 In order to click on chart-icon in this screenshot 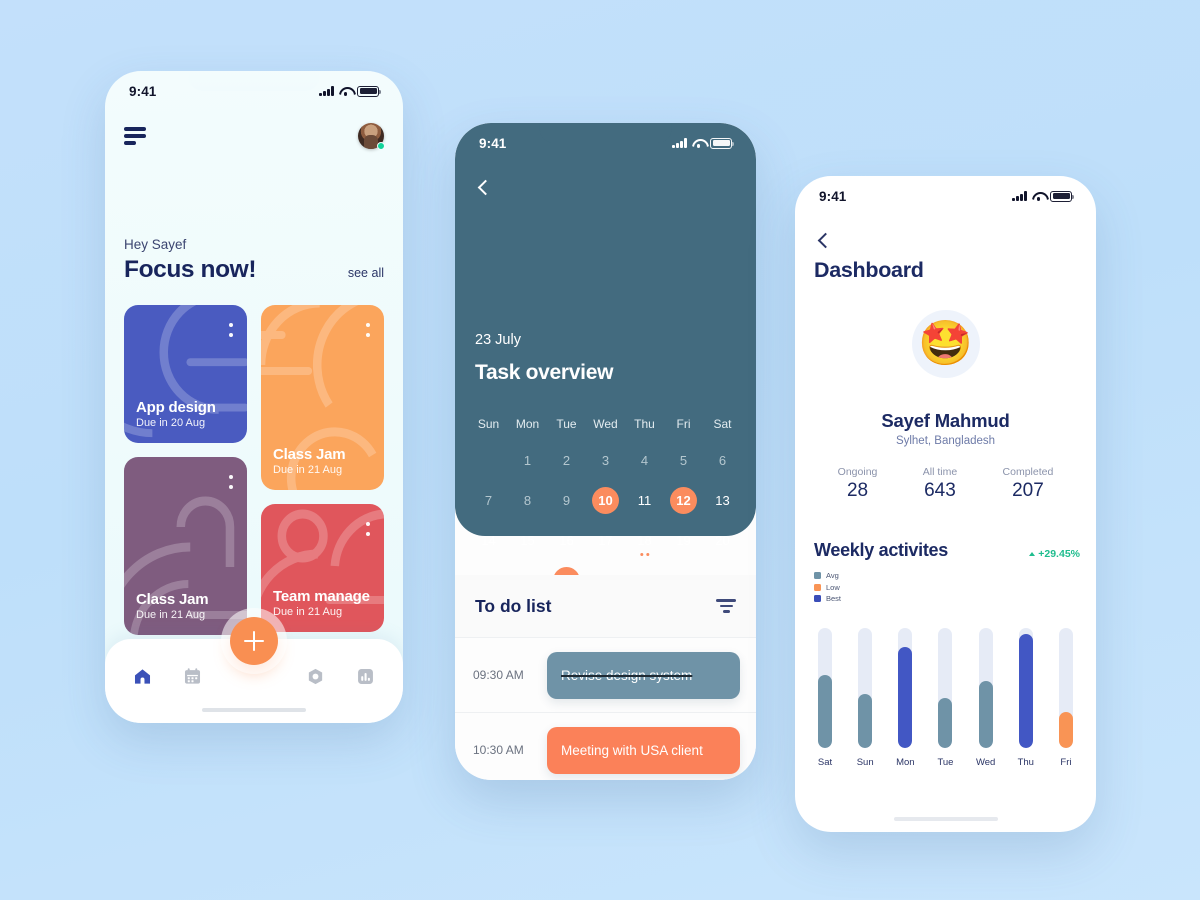, I will do `click(366, 676)`.